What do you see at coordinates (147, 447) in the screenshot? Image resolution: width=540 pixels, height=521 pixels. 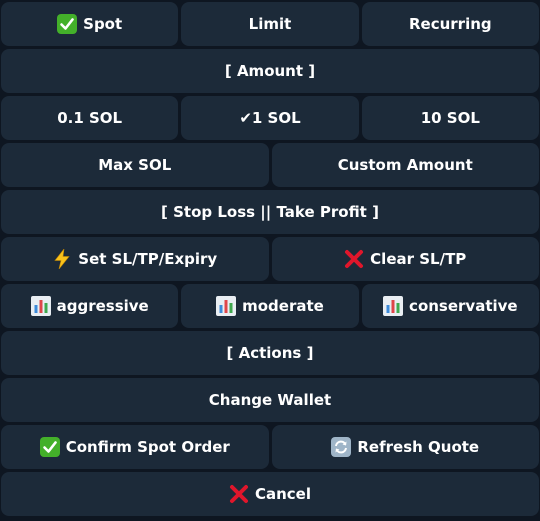 I see `confirm-spot-order-label: Confirm Spot Order` at bounding box center [147, 447].